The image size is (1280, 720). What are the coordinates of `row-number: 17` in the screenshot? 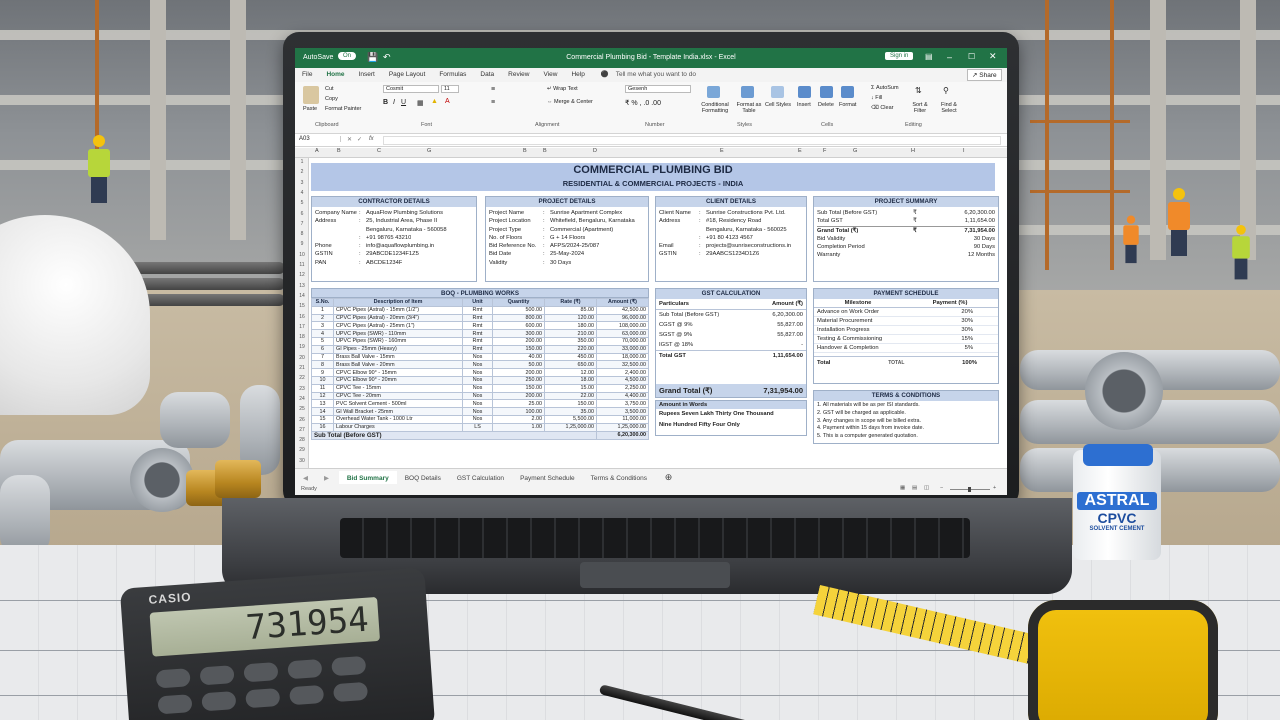 It's located at (302, 327).